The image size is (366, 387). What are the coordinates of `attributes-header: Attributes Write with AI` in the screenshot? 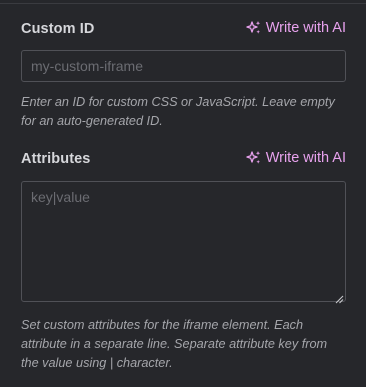 It's located at (183, 160).